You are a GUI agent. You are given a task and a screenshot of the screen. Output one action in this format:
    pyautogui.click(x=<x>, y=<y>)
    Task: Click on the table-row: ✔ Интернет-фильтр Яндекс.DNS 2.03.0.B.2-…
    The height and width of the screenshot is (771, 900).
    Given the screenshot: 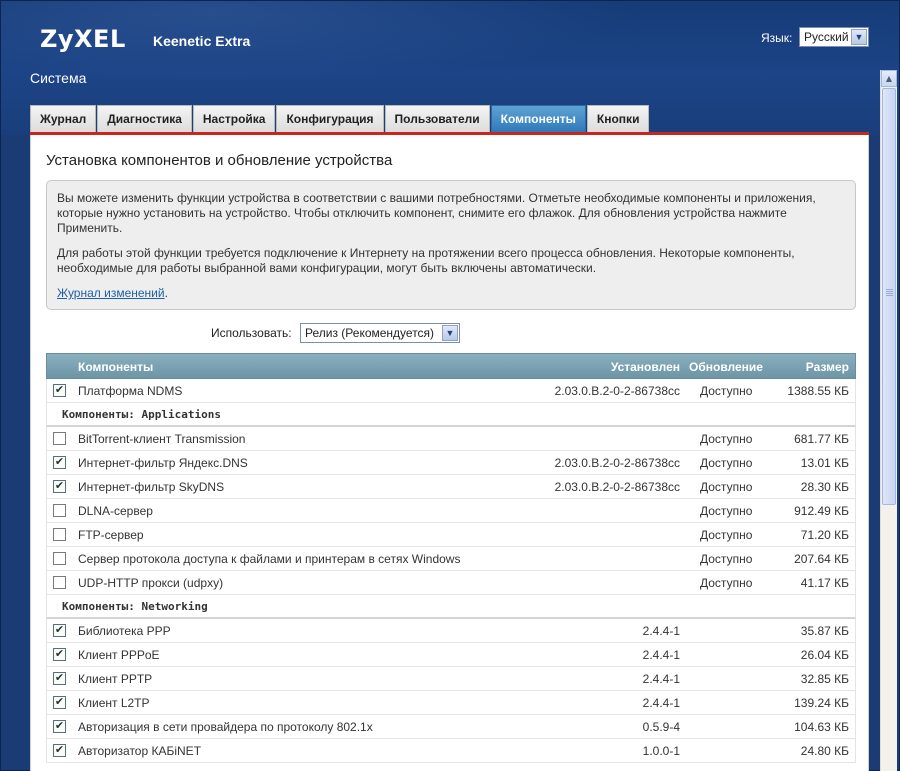 What is the action you would take?
    pyautogui.click(x=451, y=463)
    